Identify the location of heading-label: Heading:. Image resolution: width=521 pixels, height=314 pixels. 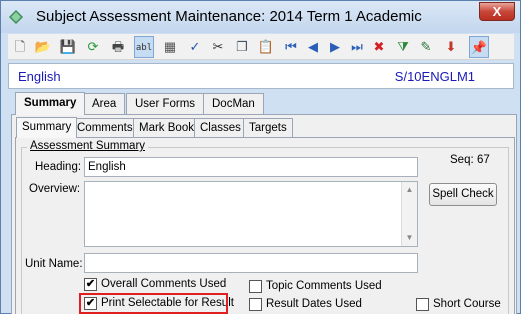
(58, 167).